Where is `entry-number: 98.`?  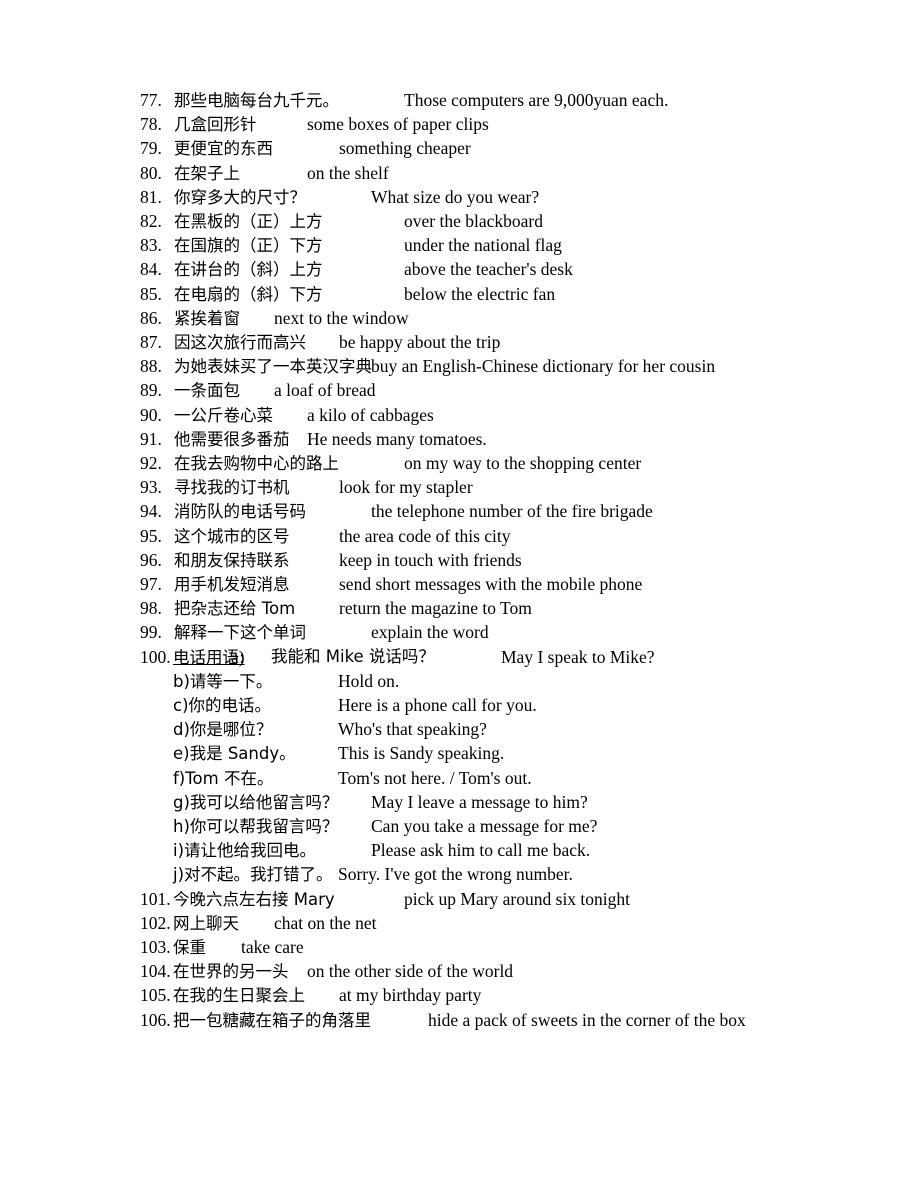 entry-number: 98. is located at coordinates (151, 608).